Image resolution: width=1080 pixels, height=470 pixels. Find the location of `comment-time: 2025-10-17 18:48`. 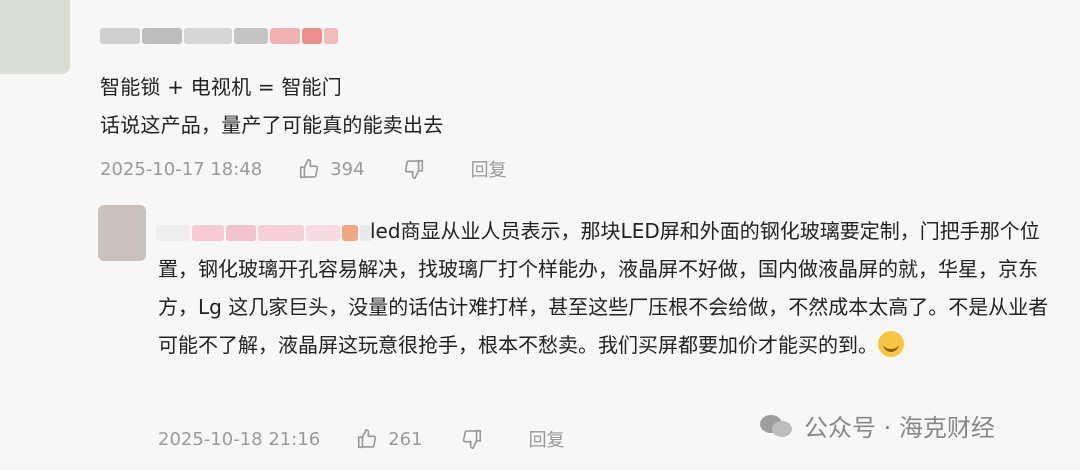

comment-time: 2025-10-17 18:48 is located at coordinates (181, 169).